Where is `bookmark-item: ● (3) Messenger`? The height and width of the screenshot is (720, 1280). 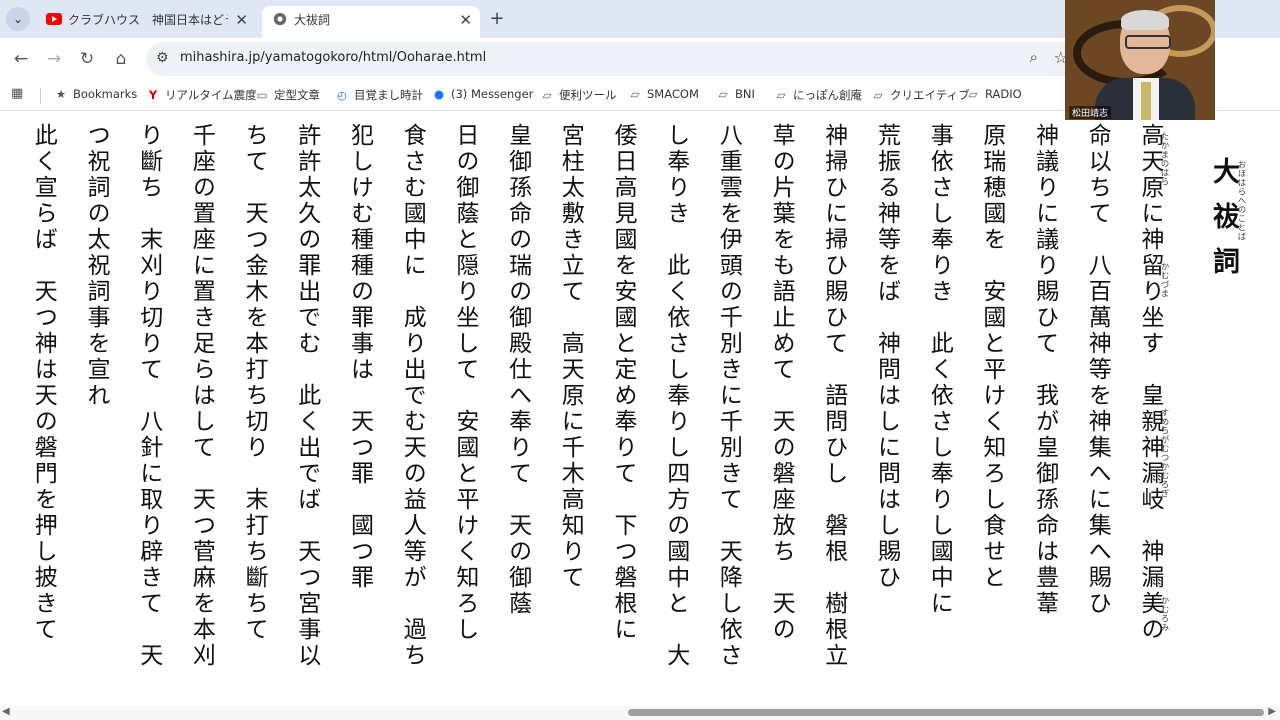
bookmark-item: ● (3) Messenger is located at coordinates (482, 94).